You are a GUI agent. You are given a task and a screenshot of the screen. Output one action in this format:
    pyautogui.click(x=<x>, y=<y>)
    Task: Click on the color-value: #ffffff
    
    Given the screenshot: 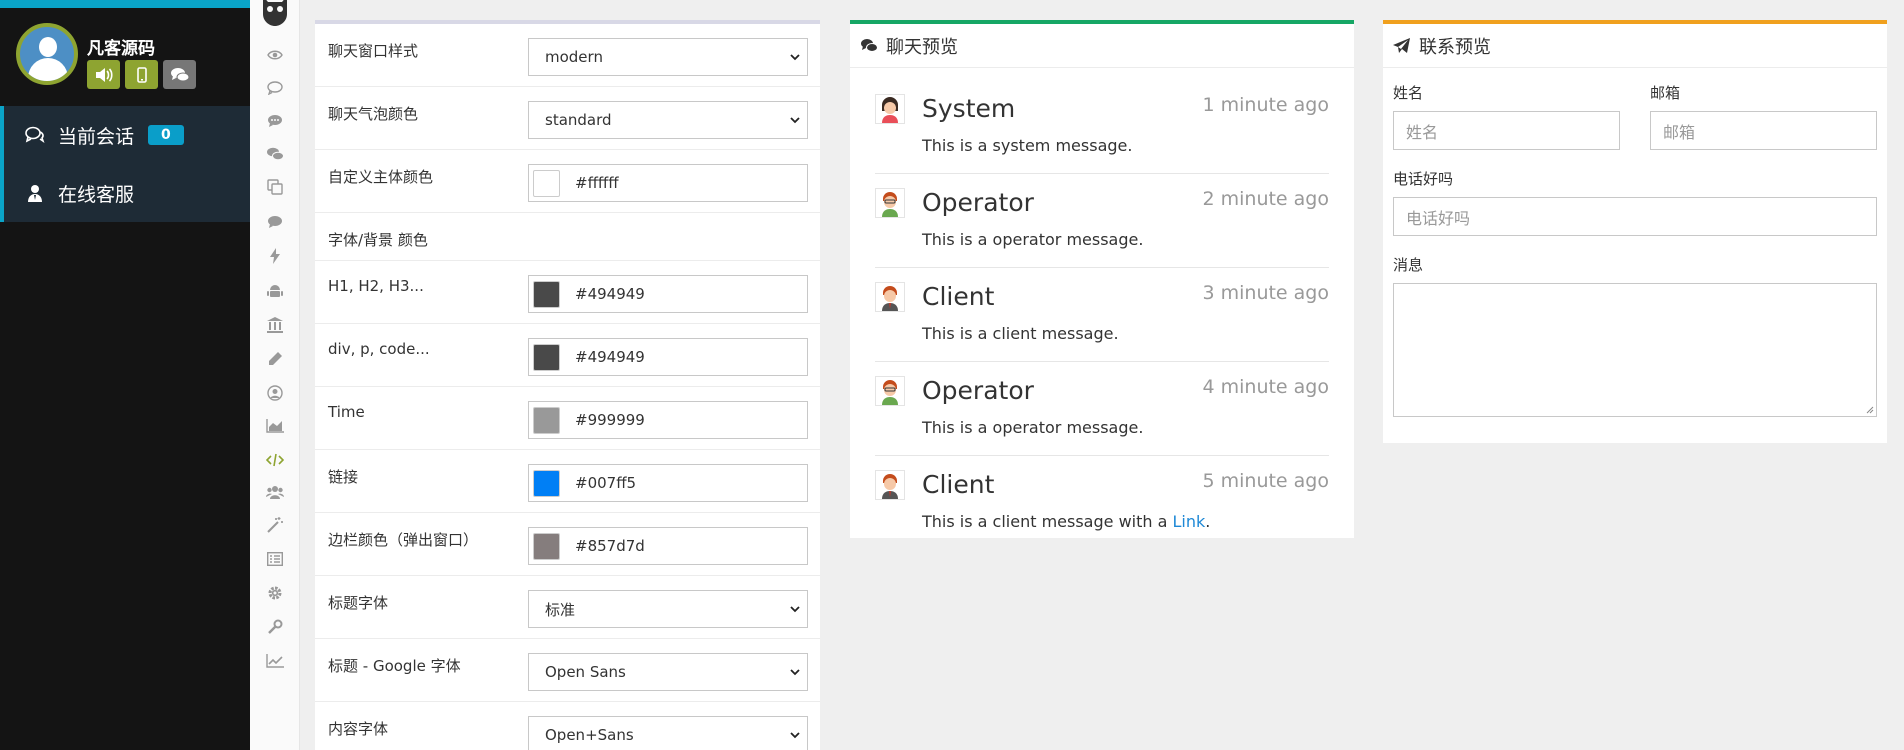 What is the action you would take?
    pyautogui.click(x=597, y=183)
    